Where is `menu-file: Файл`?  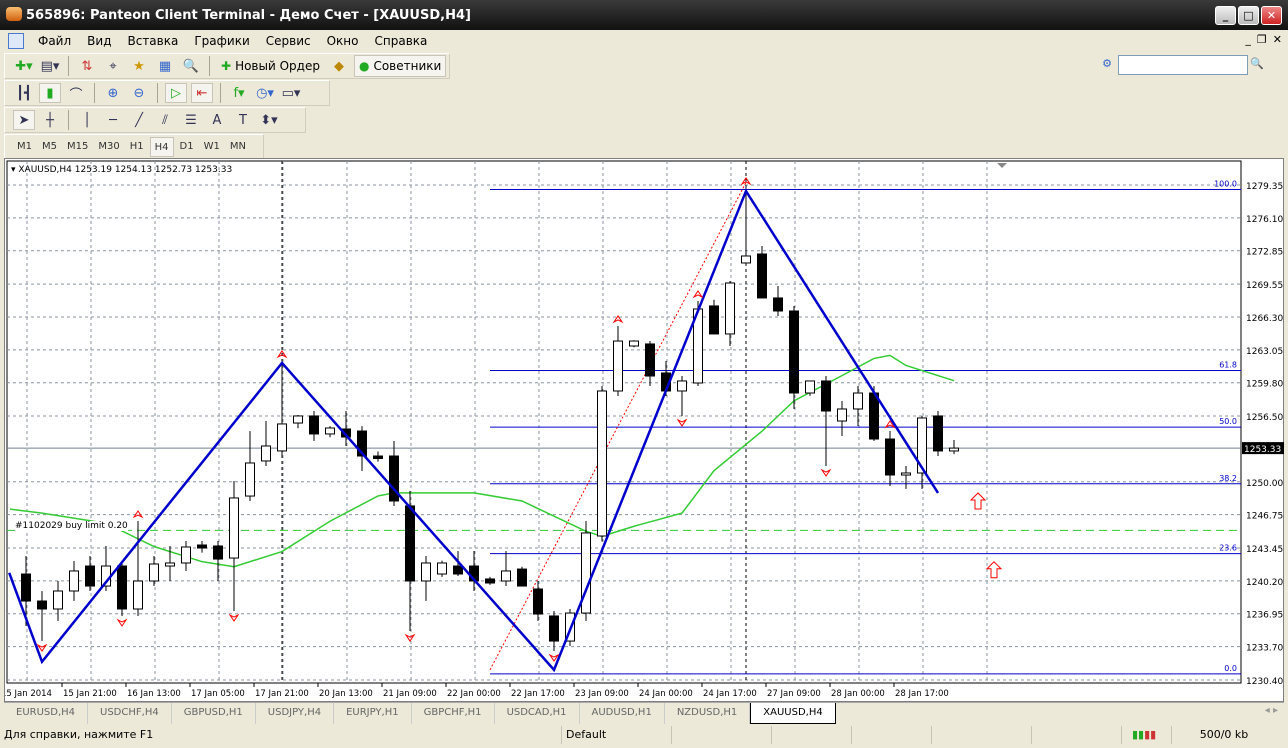 menu-file: Файл is located at coordinates (54, 41).